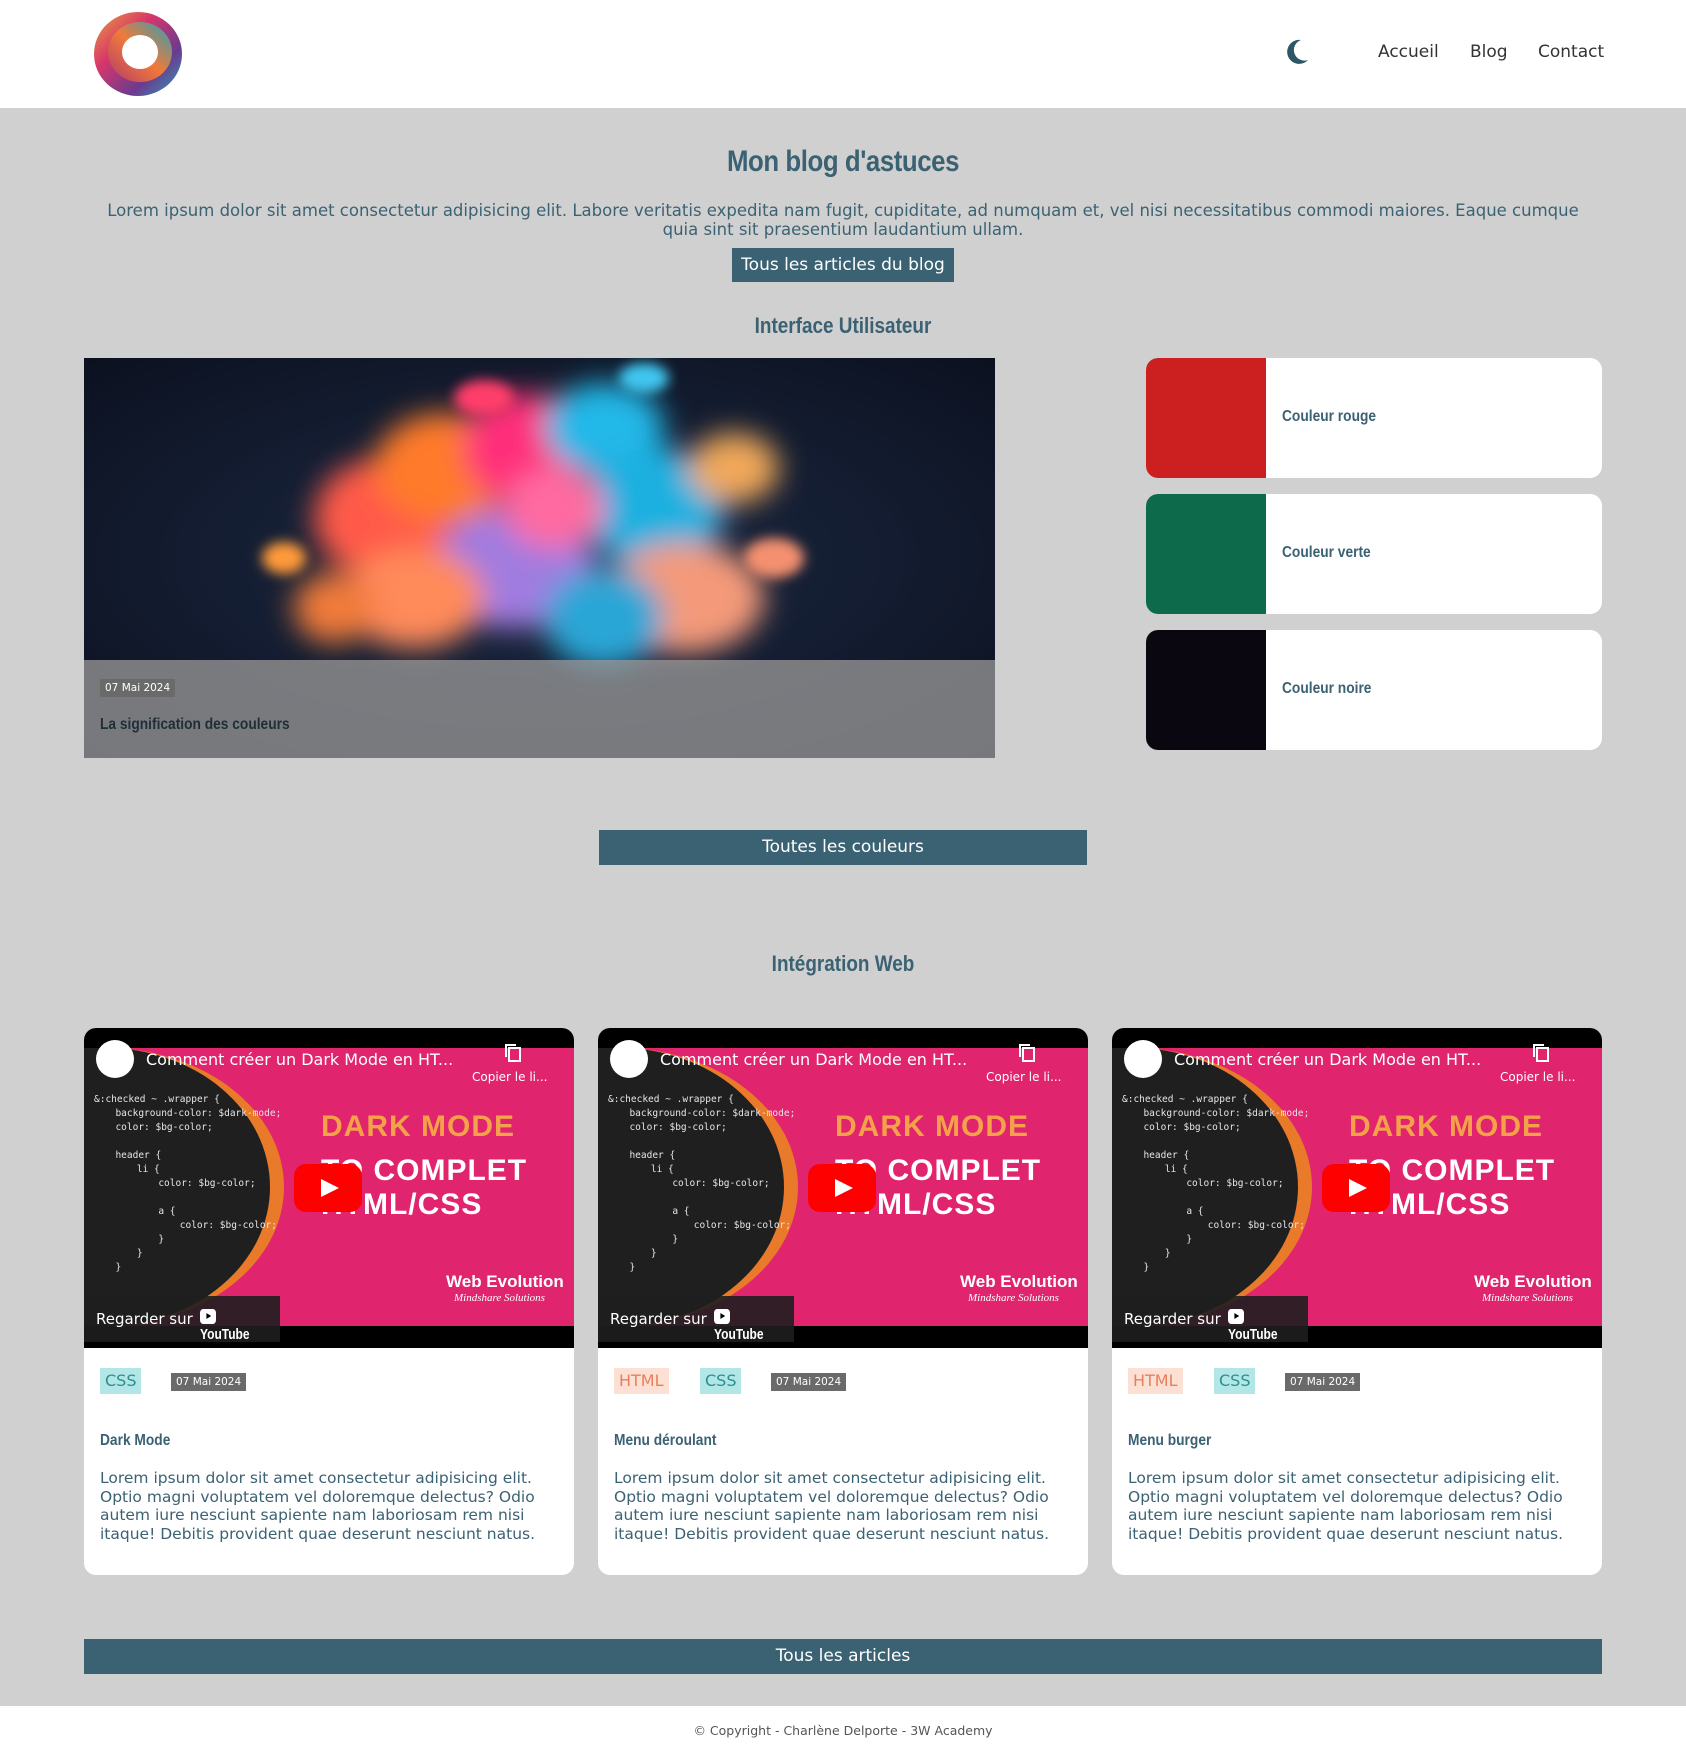 The image size is (1686, 1756). I want to click on color-card-label: Couleur verte, so click(1326, 552).